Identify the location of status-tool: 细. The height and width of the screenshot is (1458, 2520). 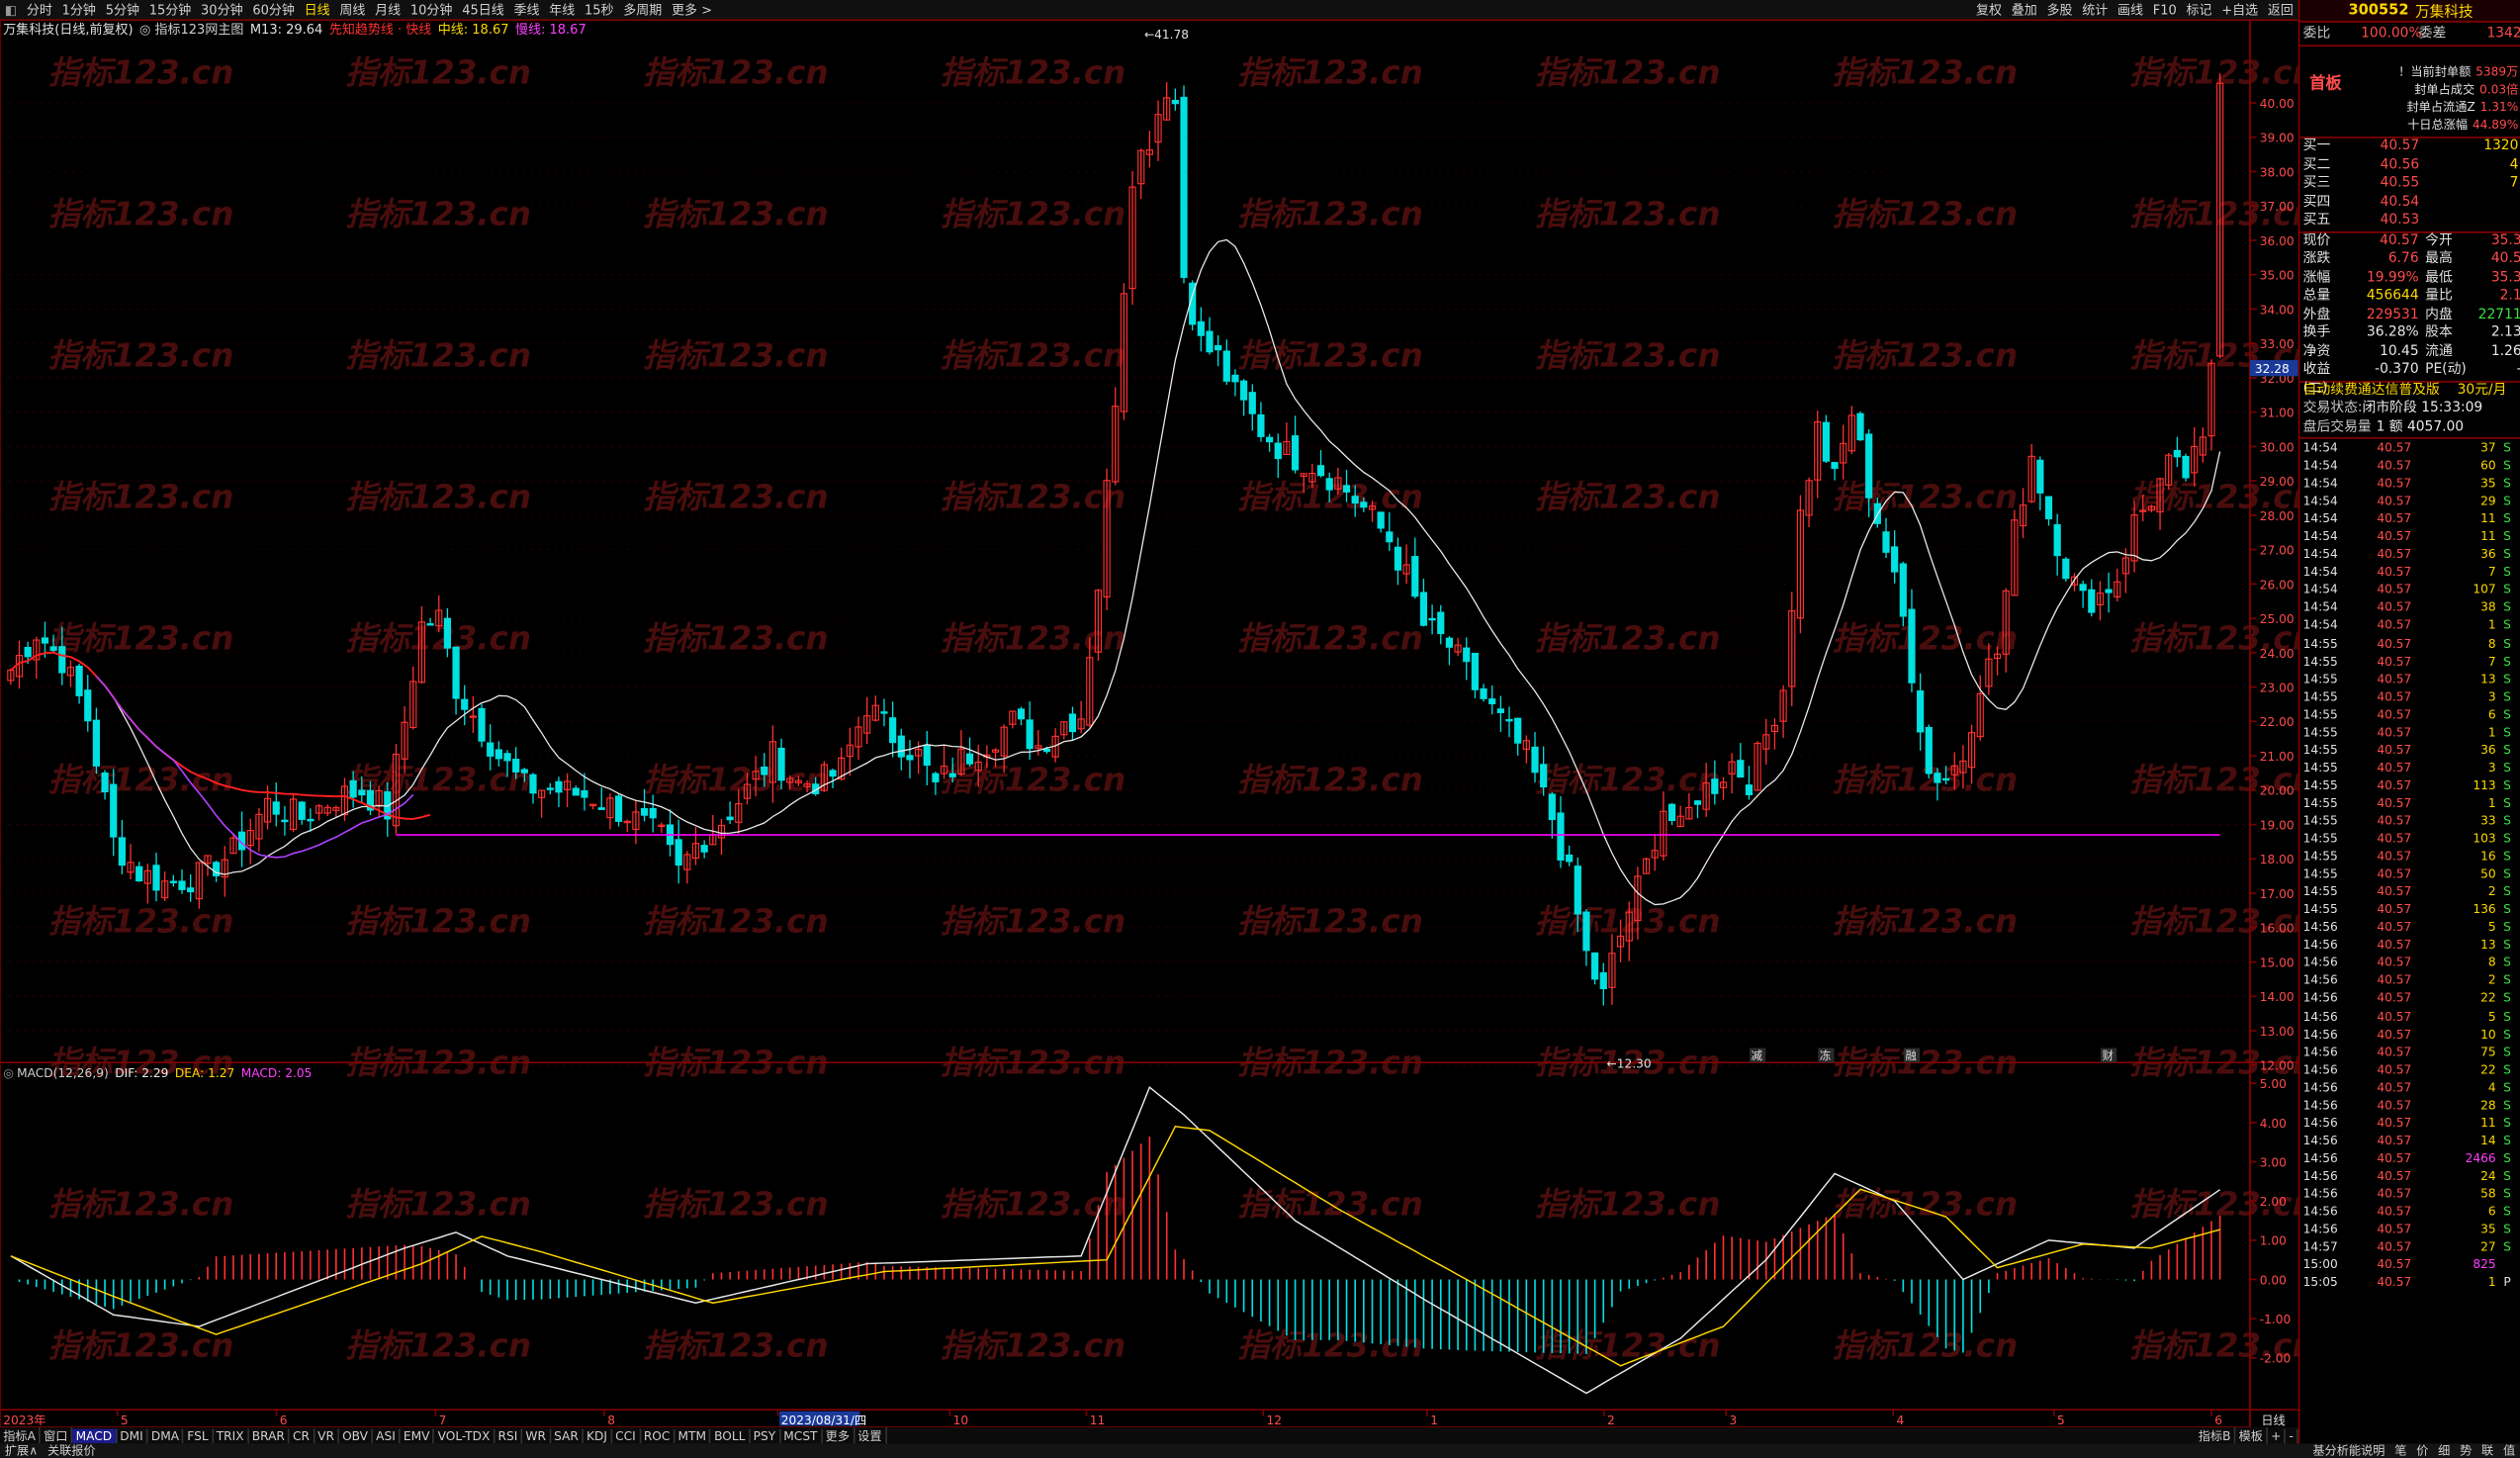
(2444, 1450).